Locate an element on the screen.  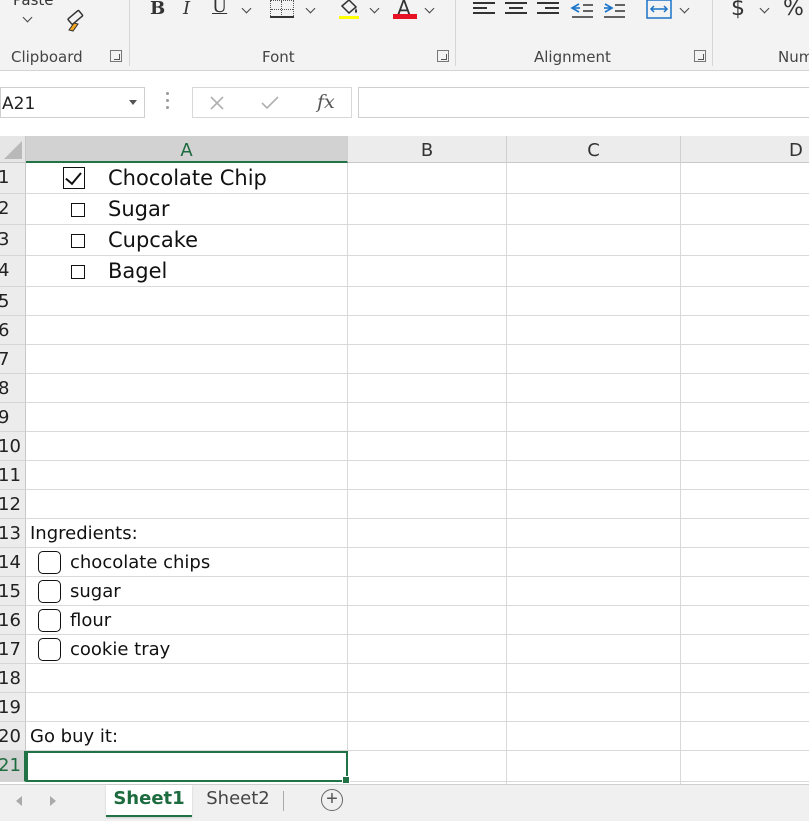
cell-a14: chocolate chips is located at coordinates (140, 562).